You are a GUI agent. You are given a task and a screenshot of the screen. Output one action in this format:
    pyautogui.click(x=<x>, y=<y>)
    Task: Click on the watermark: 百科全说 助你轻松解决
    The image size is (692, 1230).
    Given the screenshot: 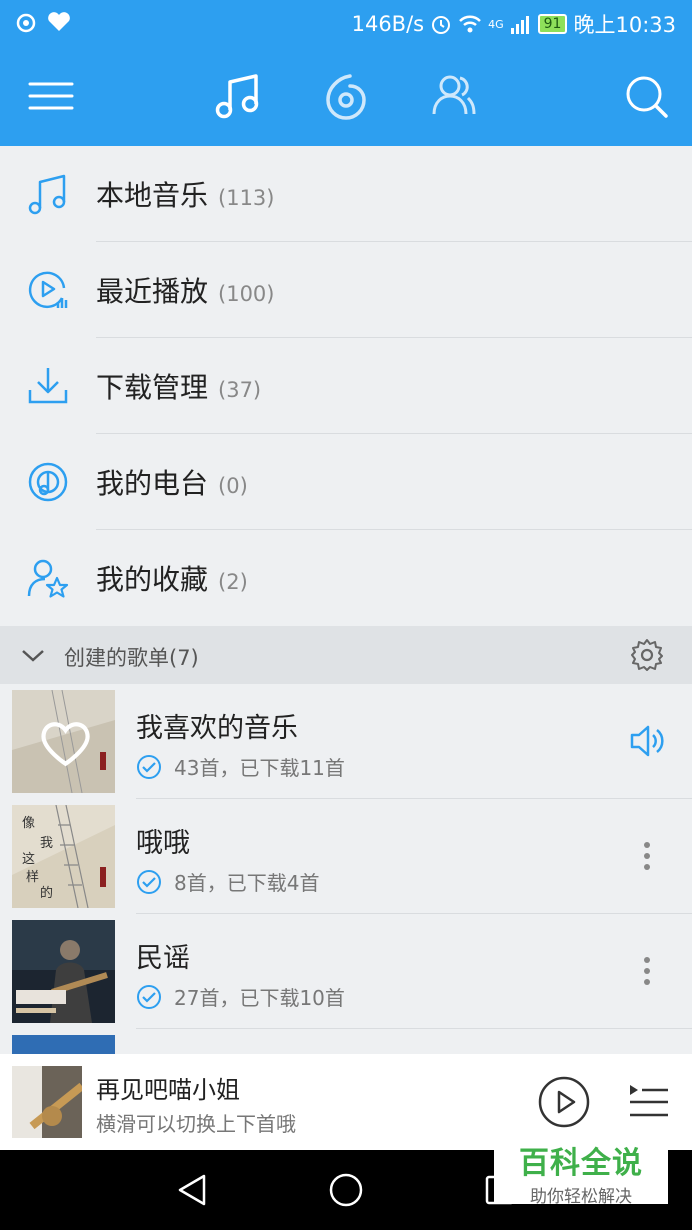 What is the action you would take?
    pyautogui.click(x=581, y=1170)
    